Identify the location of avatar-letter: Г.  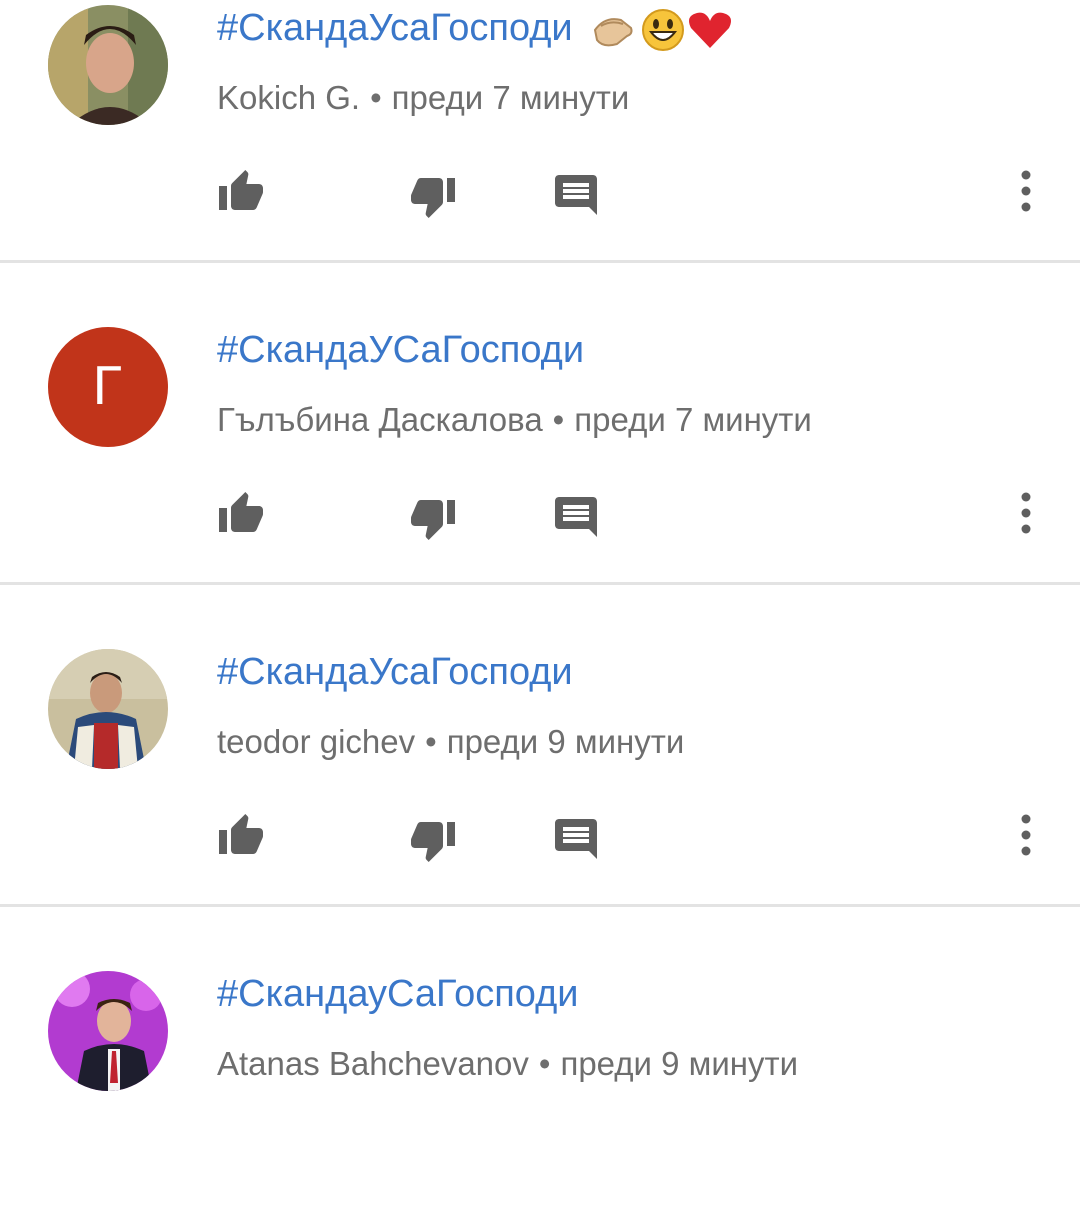
(108, 387).